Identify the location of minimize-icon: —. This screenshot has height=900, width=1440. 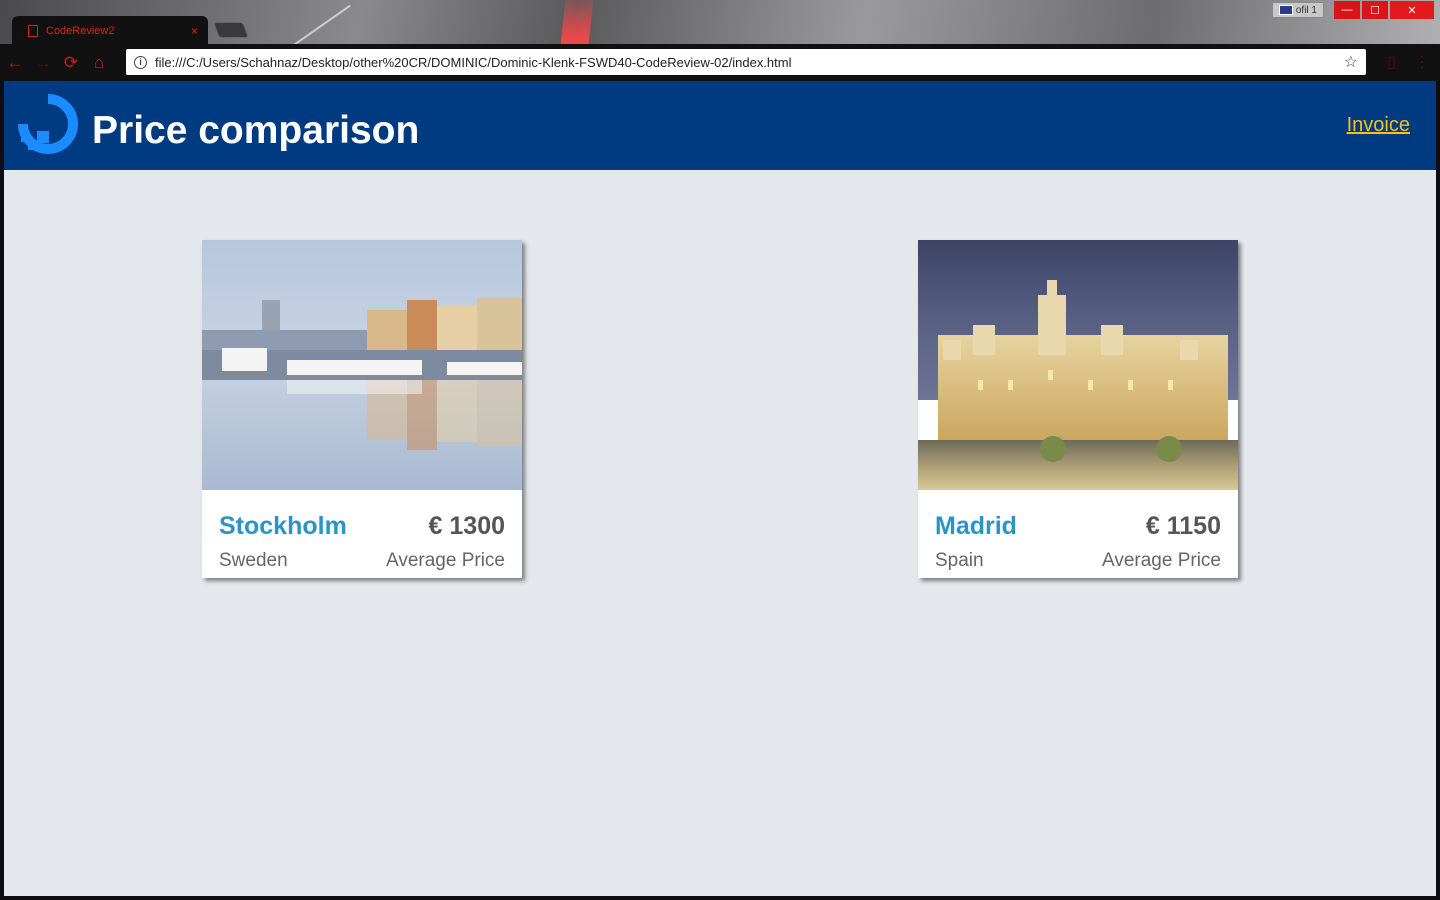
(1347, 10).